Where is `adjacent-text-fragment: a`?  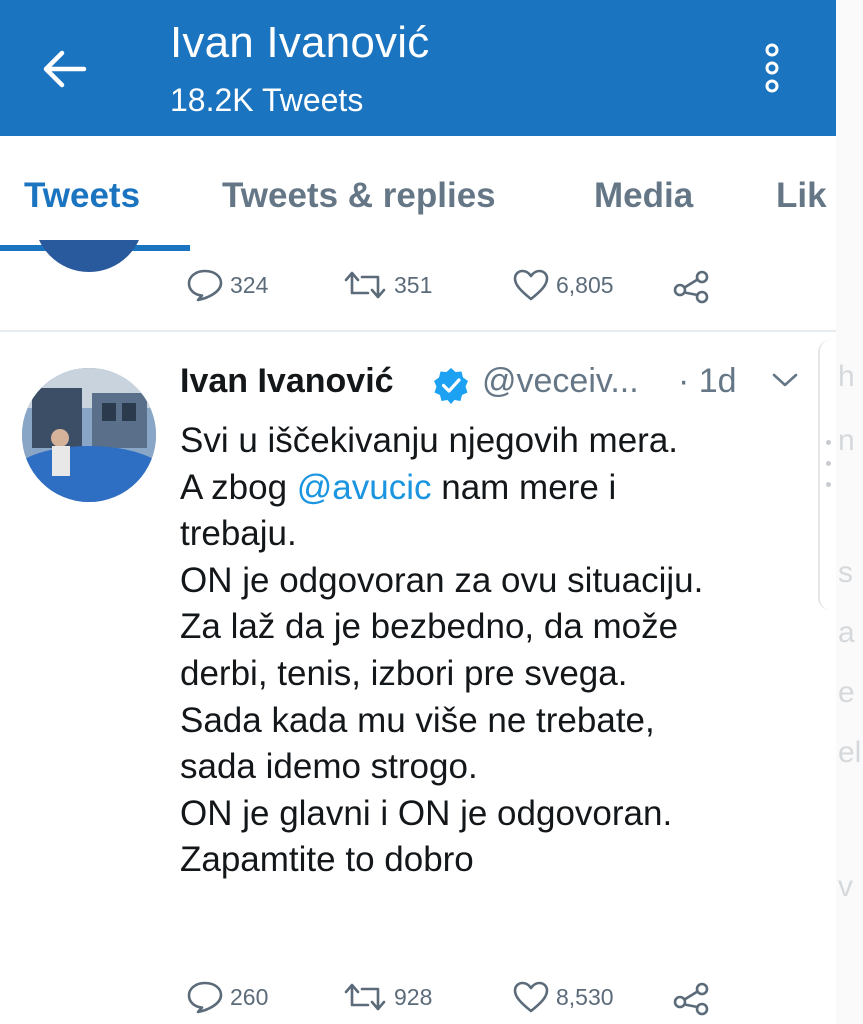
adjacent-text-fragment: a is located at coordinates (846, 632).